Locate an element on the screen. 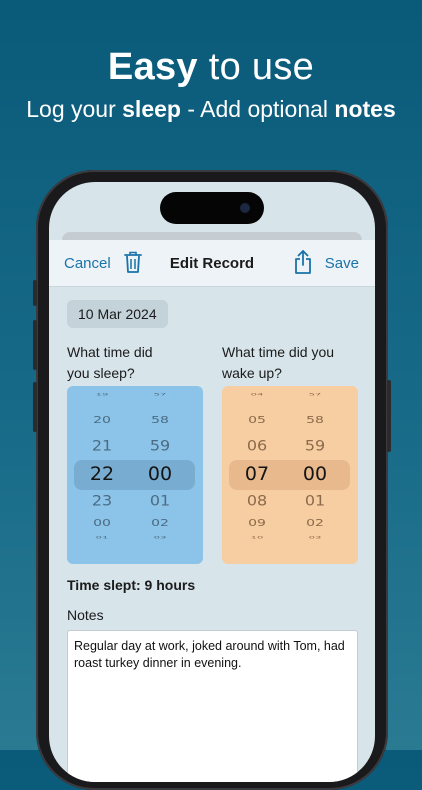  headline: Easy to use is located at coordinates (211, 67).